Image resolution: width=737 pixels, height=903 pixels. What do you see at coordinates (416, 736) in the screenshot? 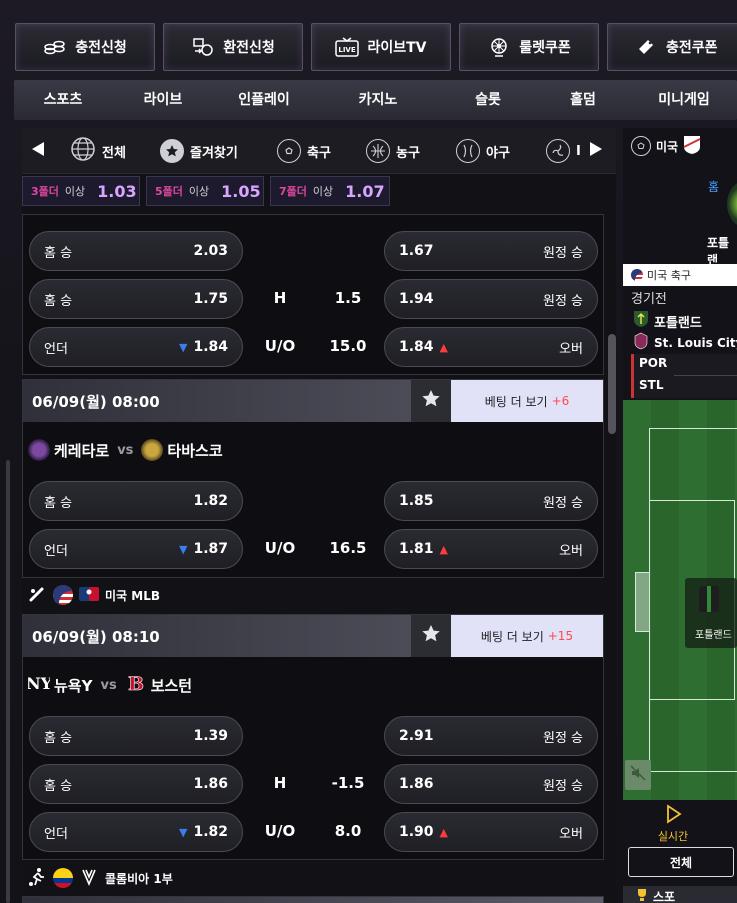
I see `away-win-odd: 2.91` at bounding box center [416, 736].